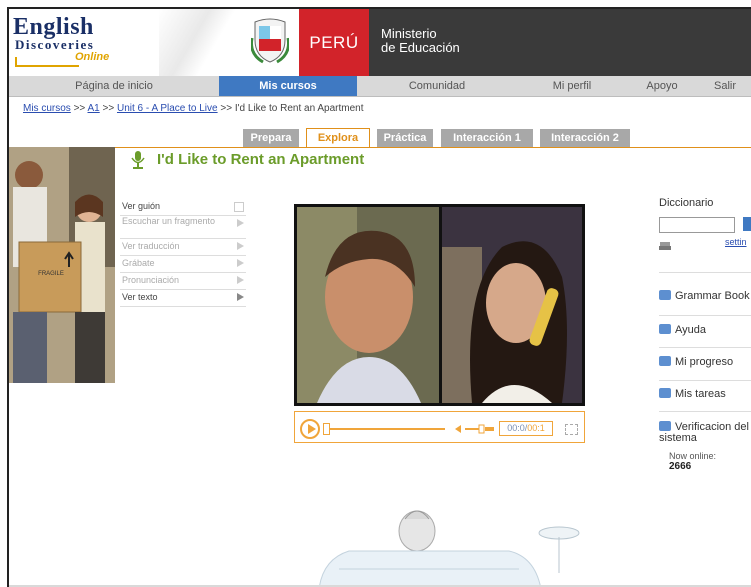 Image resolution: width=751 pixels, height=587 pixels. What do you see at coordinates (526, 428) in the screenshot?
I see `time-display: 00:0/00:1` at bounding box center [526, 428].